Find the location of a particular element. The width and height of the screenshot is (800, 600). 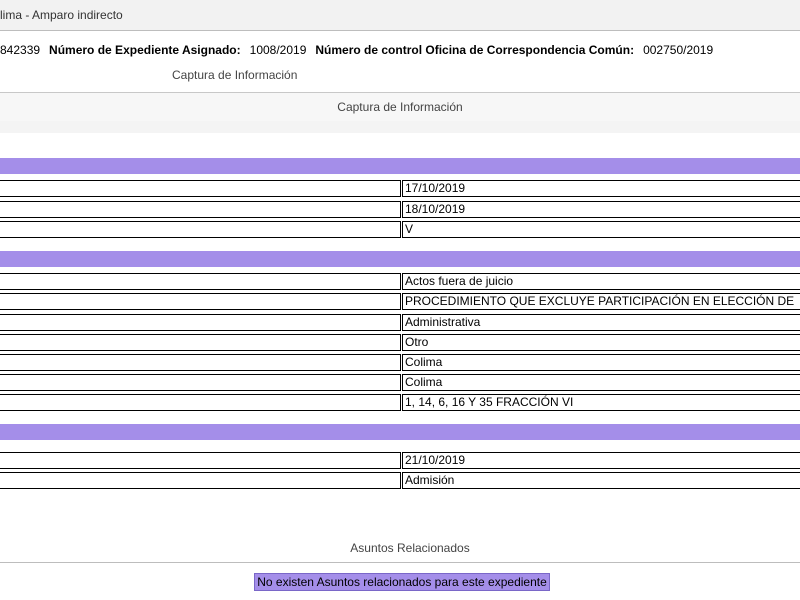

expediente-value: 1008/2019 is located at coordinates (278, 50).